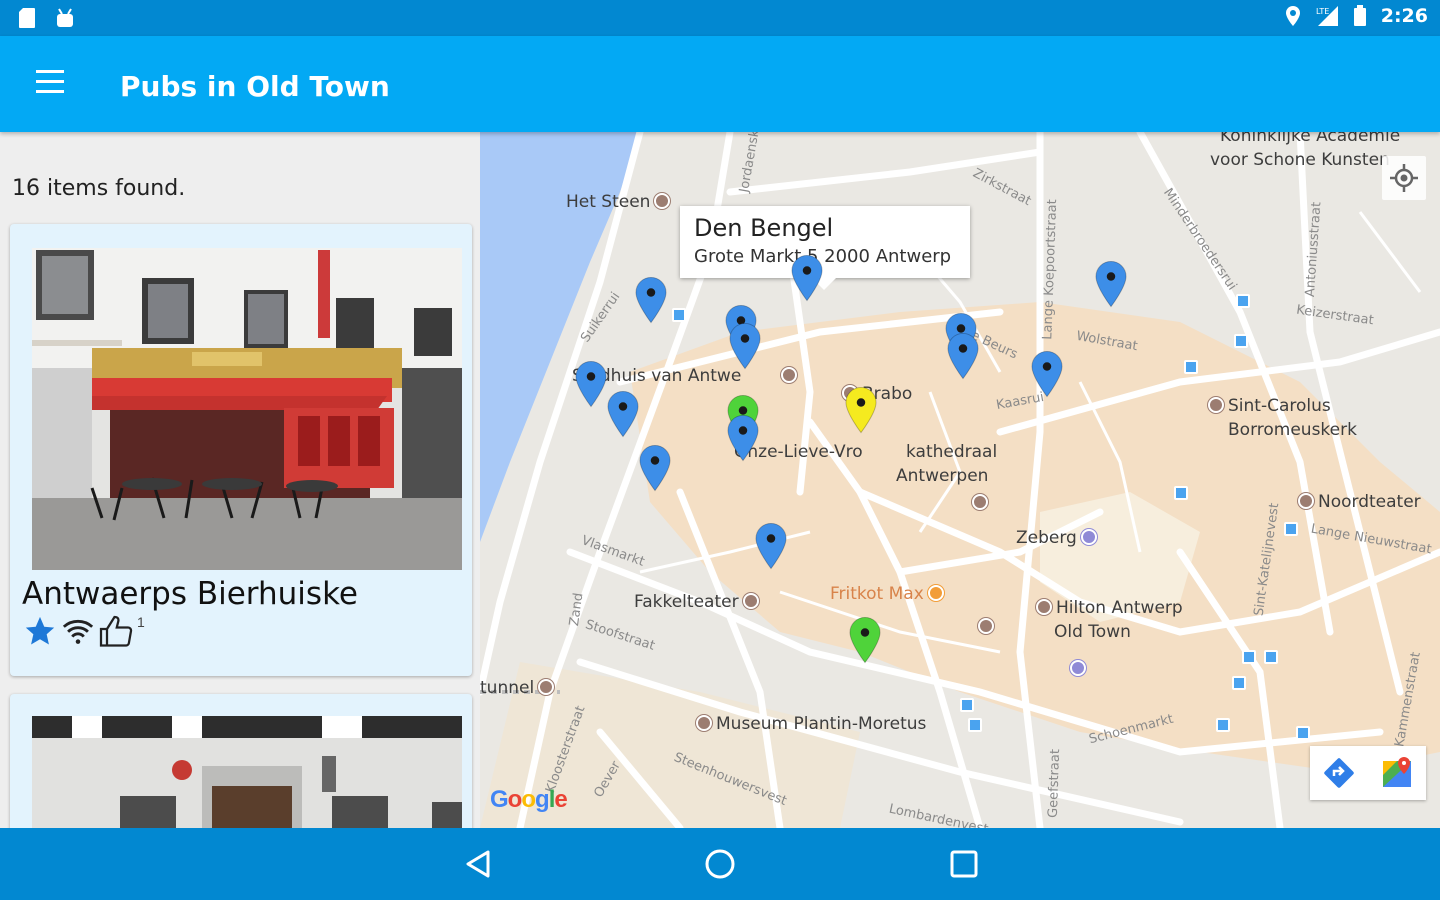 The width and height of the screenshot is (1440, 900). What do you see at coordinates (620, 202) in the screenshot?
I see `place-label: Het Steen` at bounding box center [620, 202].